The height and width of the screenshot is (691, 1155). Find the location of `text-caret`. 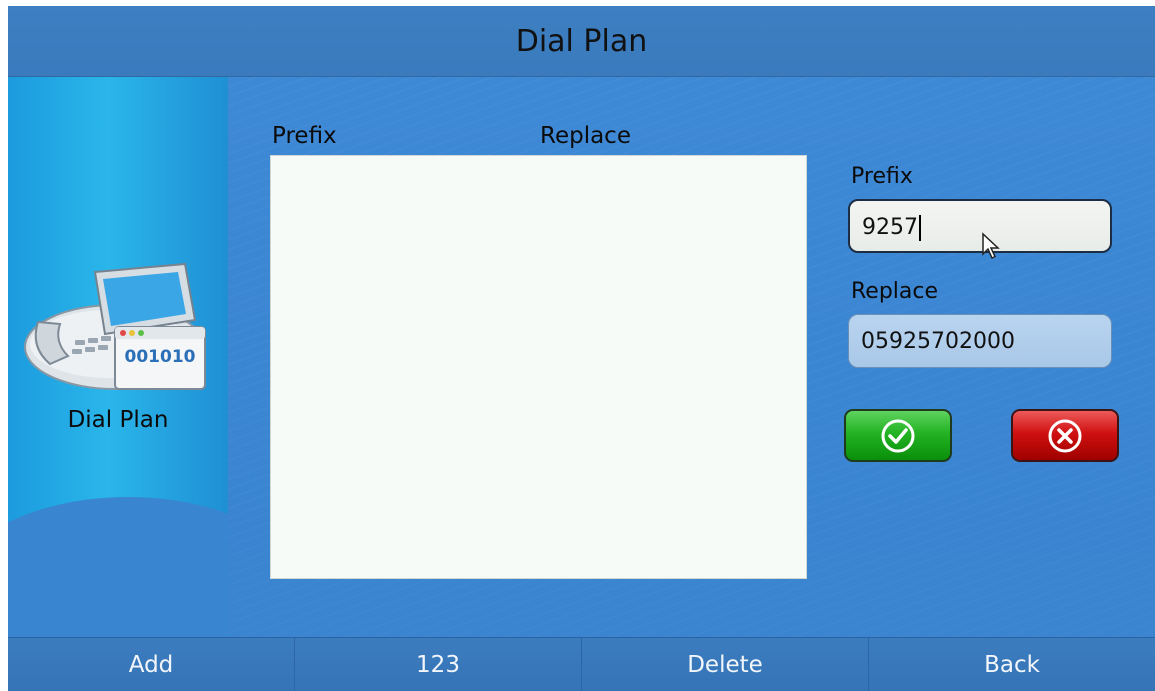

text-caret is located at coordinates (920, 228).